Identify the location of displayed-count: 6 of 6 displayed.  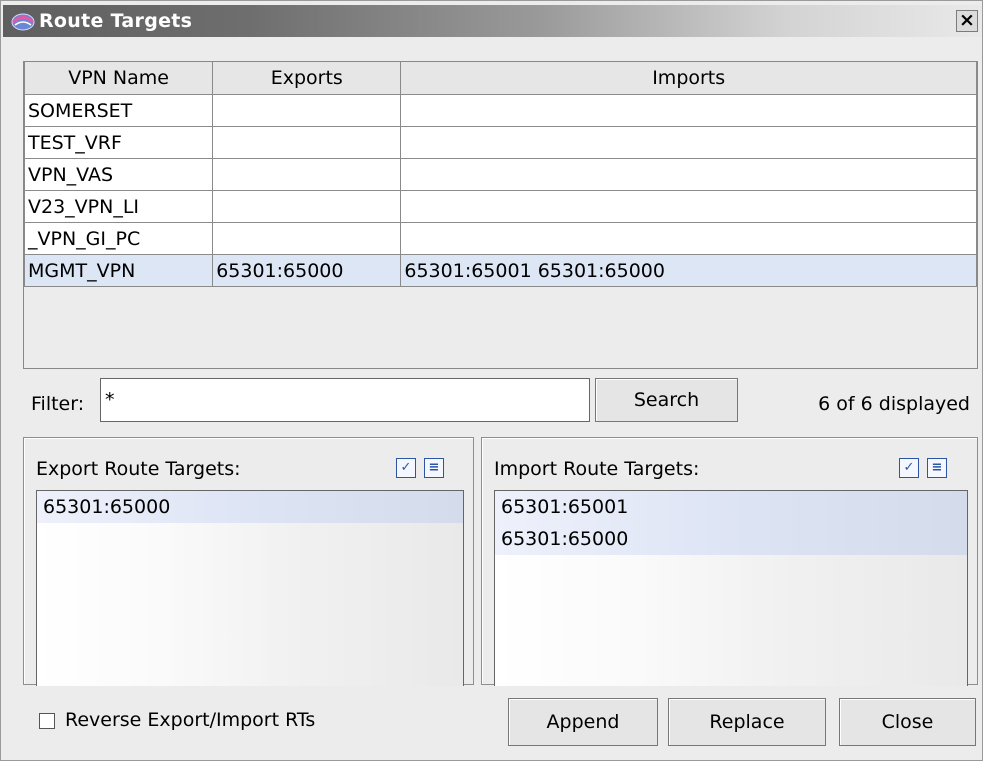
(894, 404).